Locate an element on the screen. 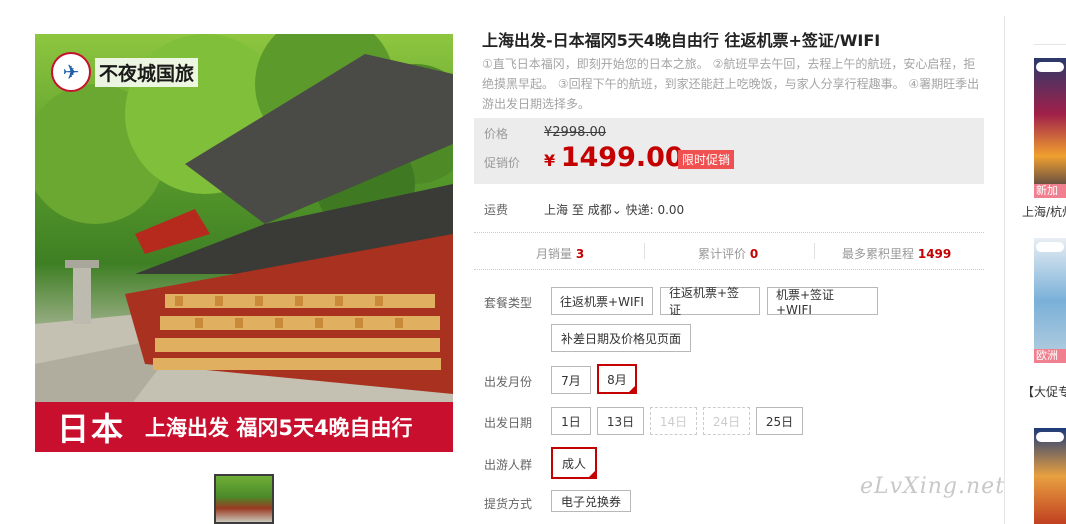  month-option-selected: 8月 is located at coordinates (617, 379).